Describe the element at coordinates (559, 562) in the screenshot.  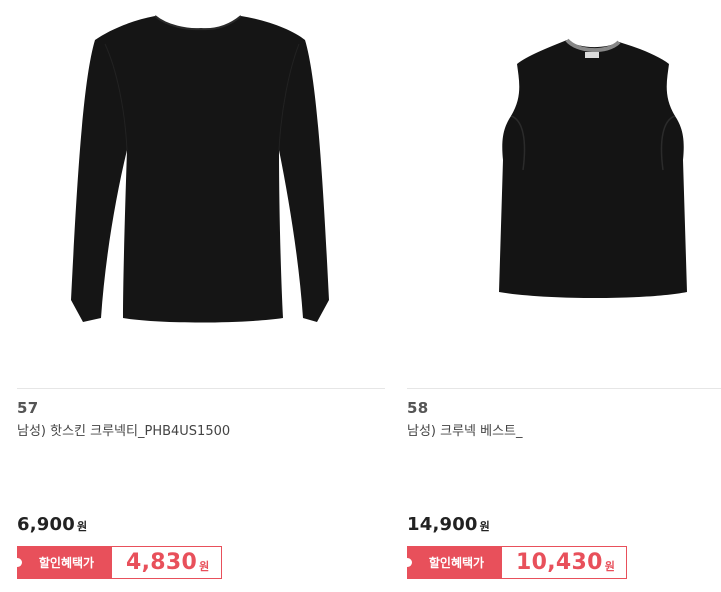
I see `discount-amount: 10,430` at that location.